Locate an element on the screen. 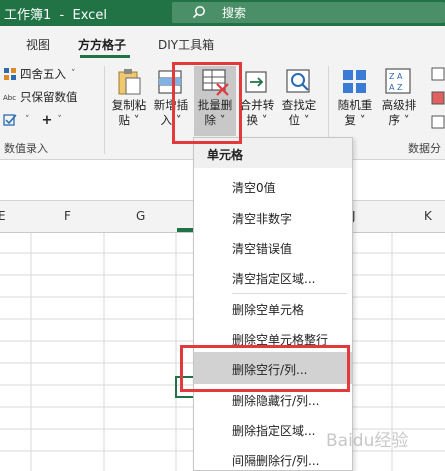 The width and height of the screenshot is (445, 471). keep-values-label: 只保留数值 is located at coordinates (49, 97).